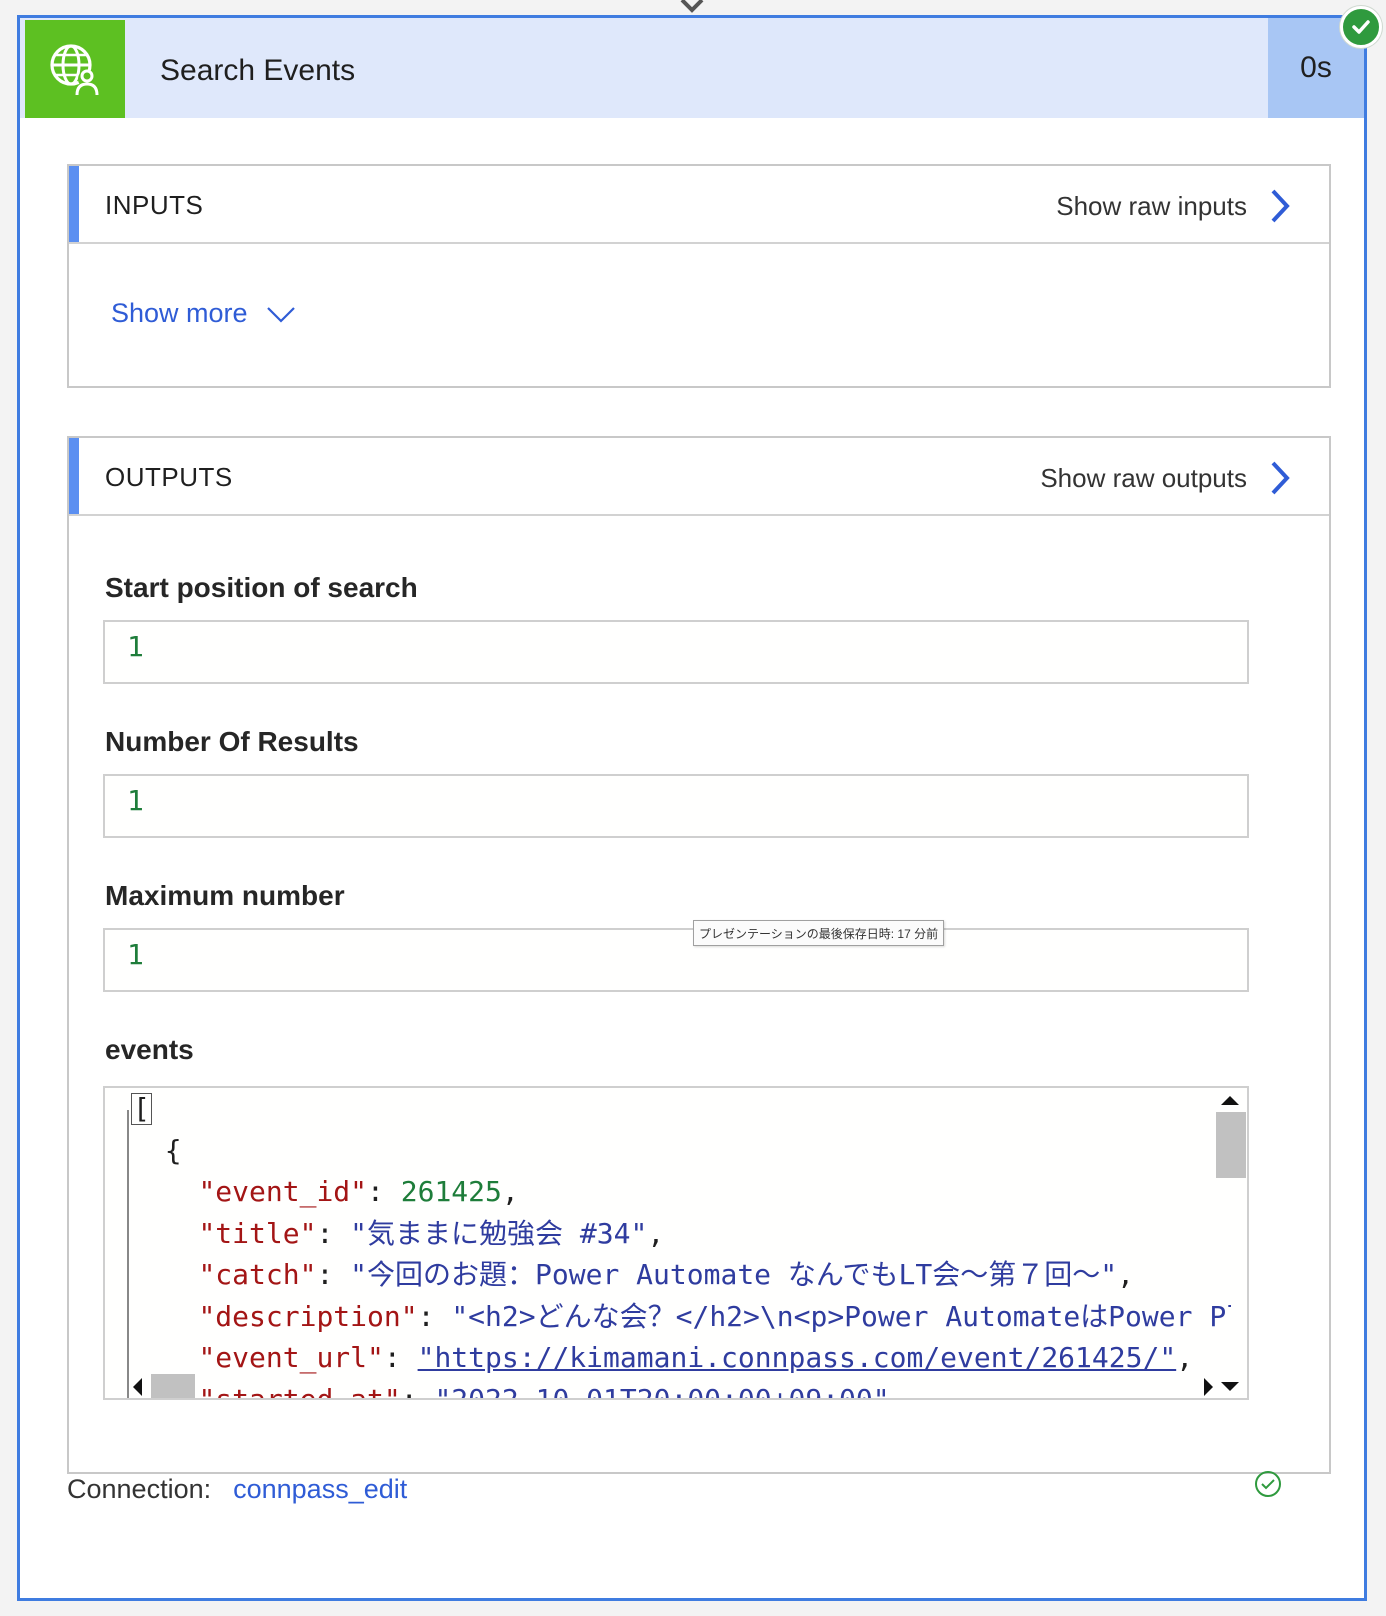 The image size is (1386, 1616). What do you see at coordinates (283, 1191) in the screenshot?
I see `json-key-event-id: "event_id"` at bounding box center [283, 1191].